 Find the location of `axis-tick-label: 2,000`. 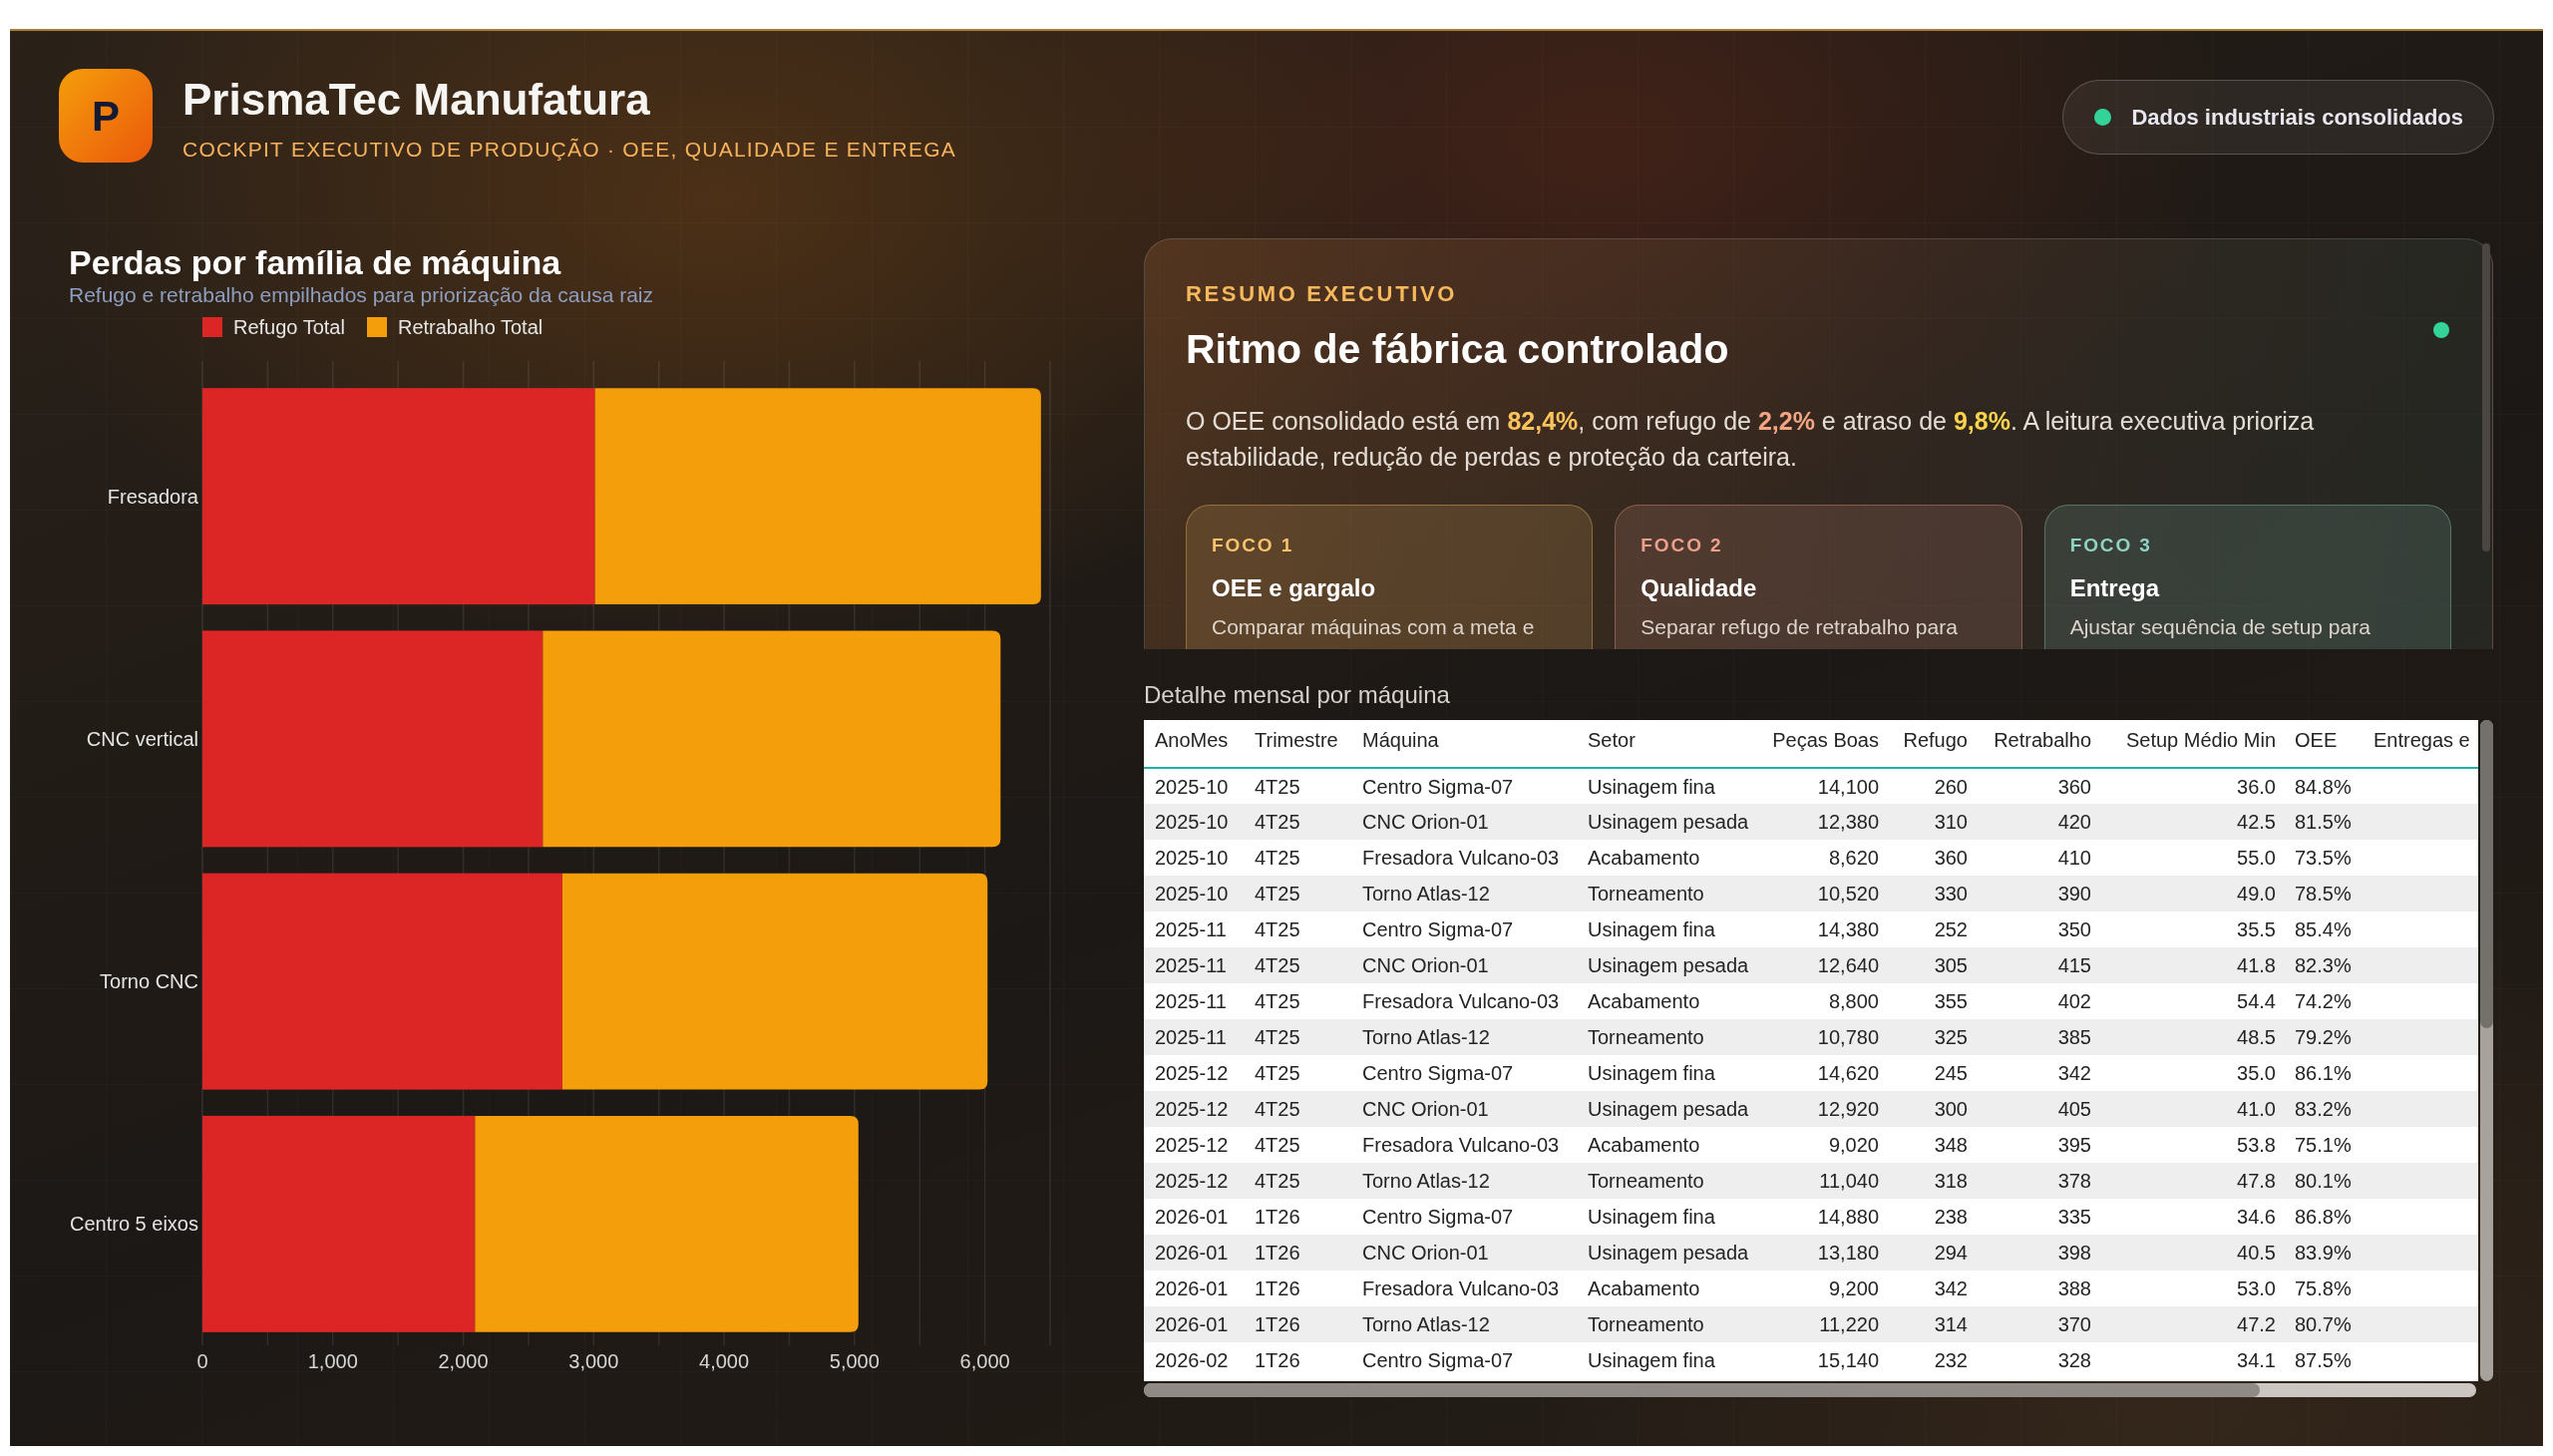

axis-tick-label: 2,000 is located at coordinates (464, 1361).